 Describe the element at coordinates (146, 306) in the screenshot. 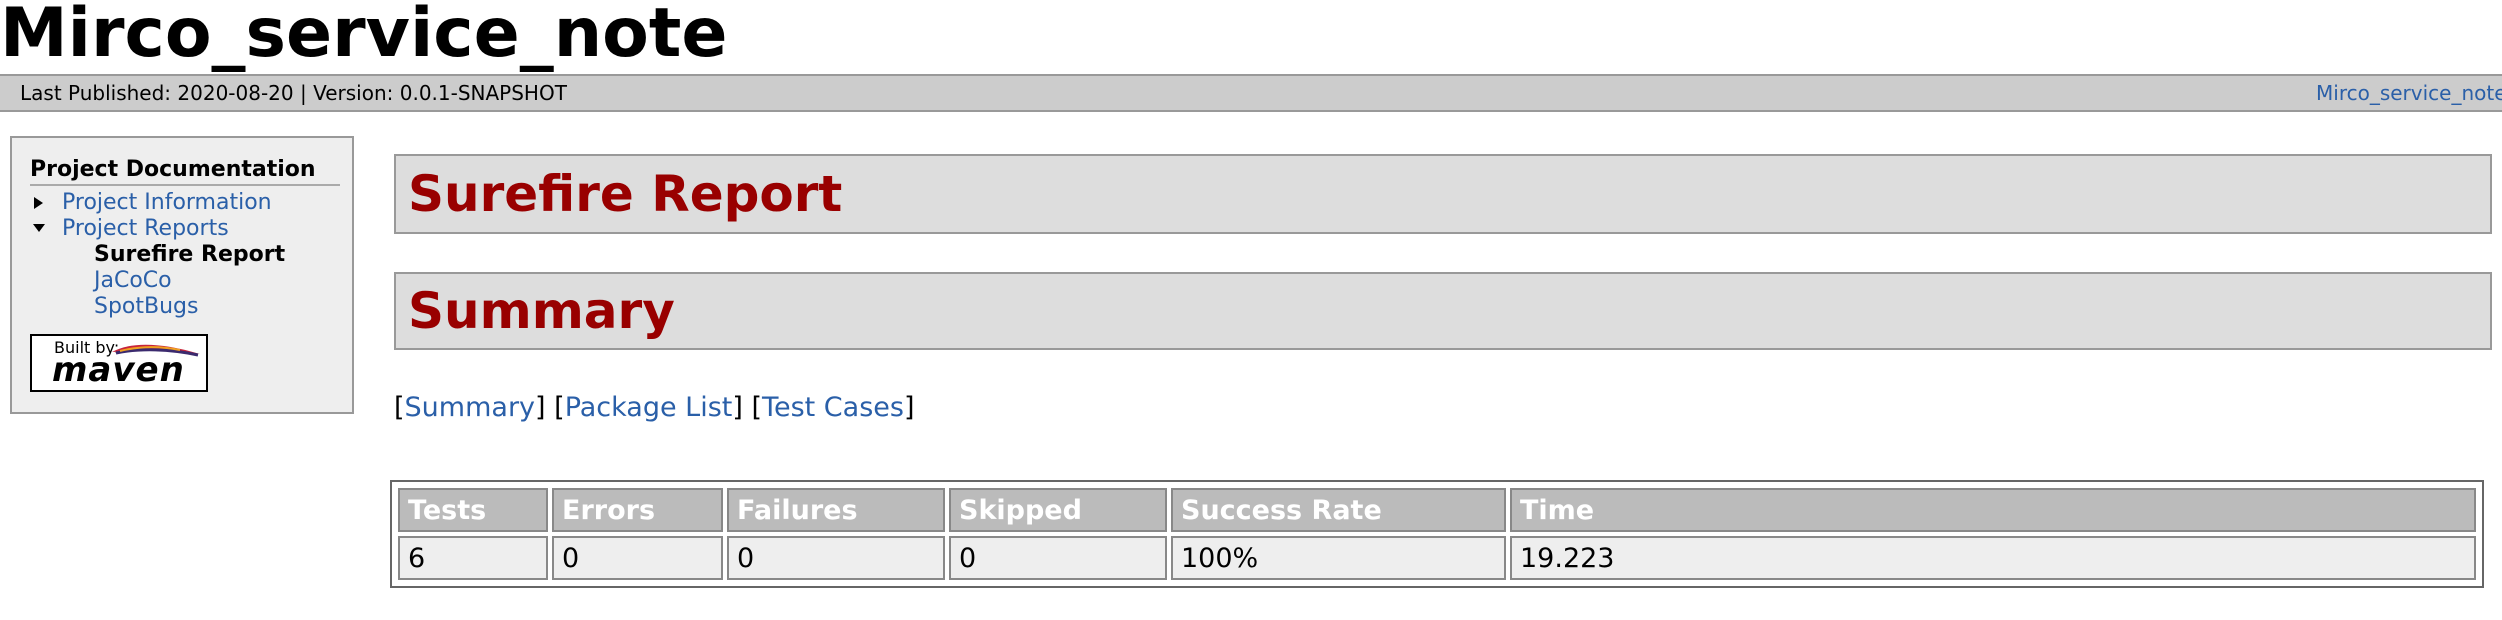

I see `nav-link-spotbugs: SpotBugs` at that location.